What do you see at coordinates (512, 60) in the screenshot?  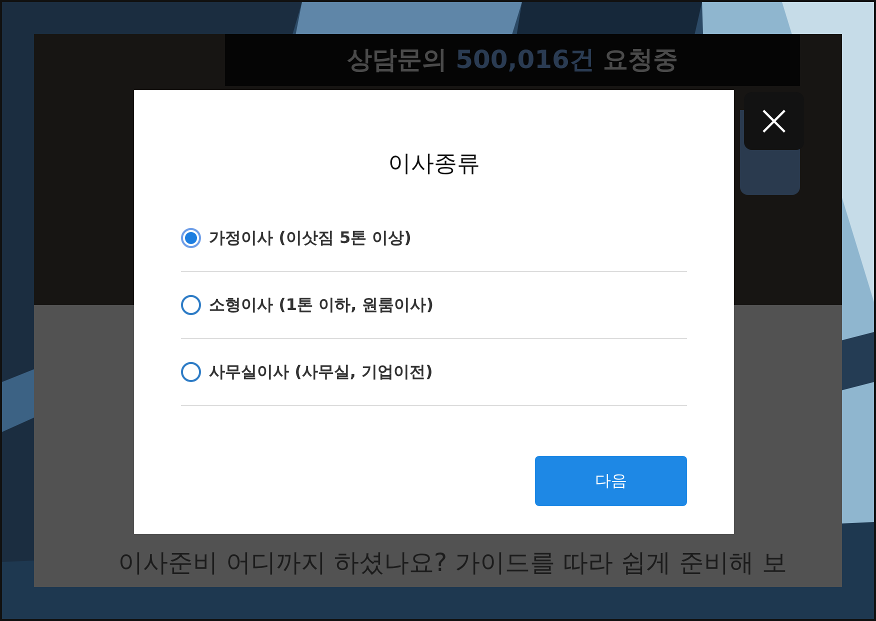 I see `request-counter: 상담문의 500,016건 요청중` at bounding box center [512, 60].